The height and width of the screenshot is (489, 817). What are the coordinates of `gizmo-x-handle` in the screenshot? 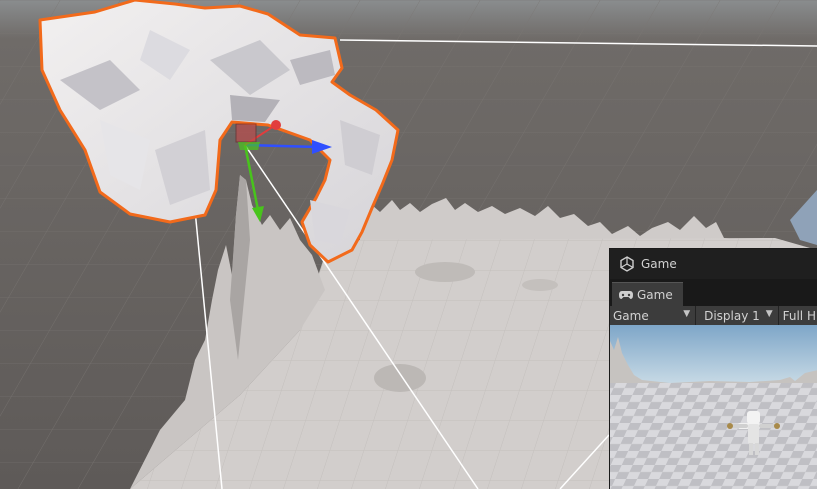 It's located at (276, 125).